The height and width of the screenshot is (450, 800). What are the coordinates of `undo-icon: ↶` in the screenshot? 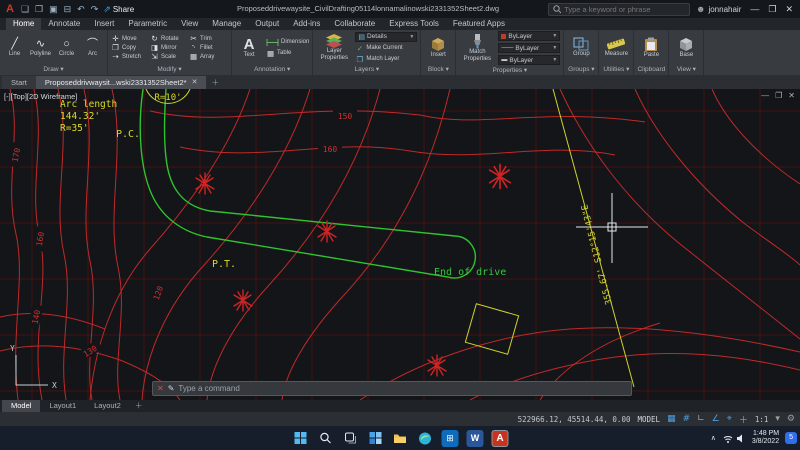 It's located at (81, 9).